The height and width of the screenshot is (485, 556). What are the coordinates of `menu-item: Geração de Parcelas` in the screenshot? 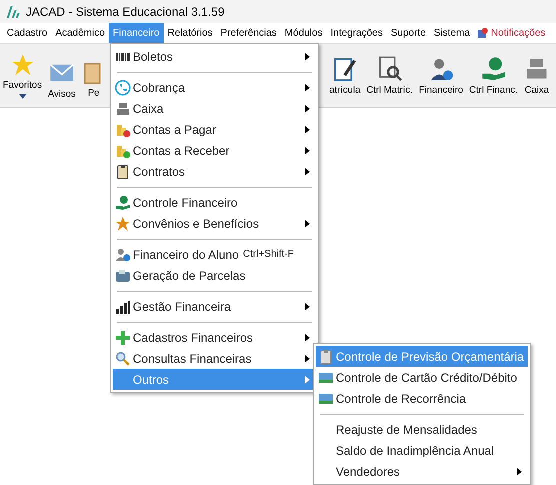 It's located at (214, 275).